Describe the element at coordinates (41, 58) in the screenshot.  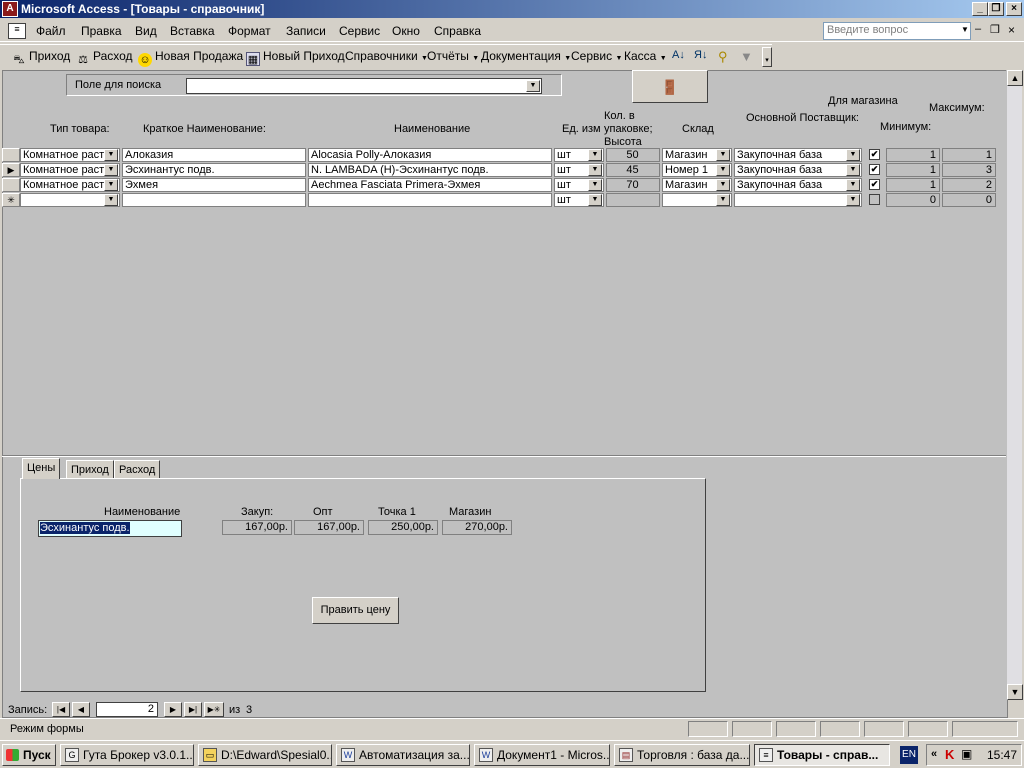
I see `prihod-button: ⛍ Приход` at that location.